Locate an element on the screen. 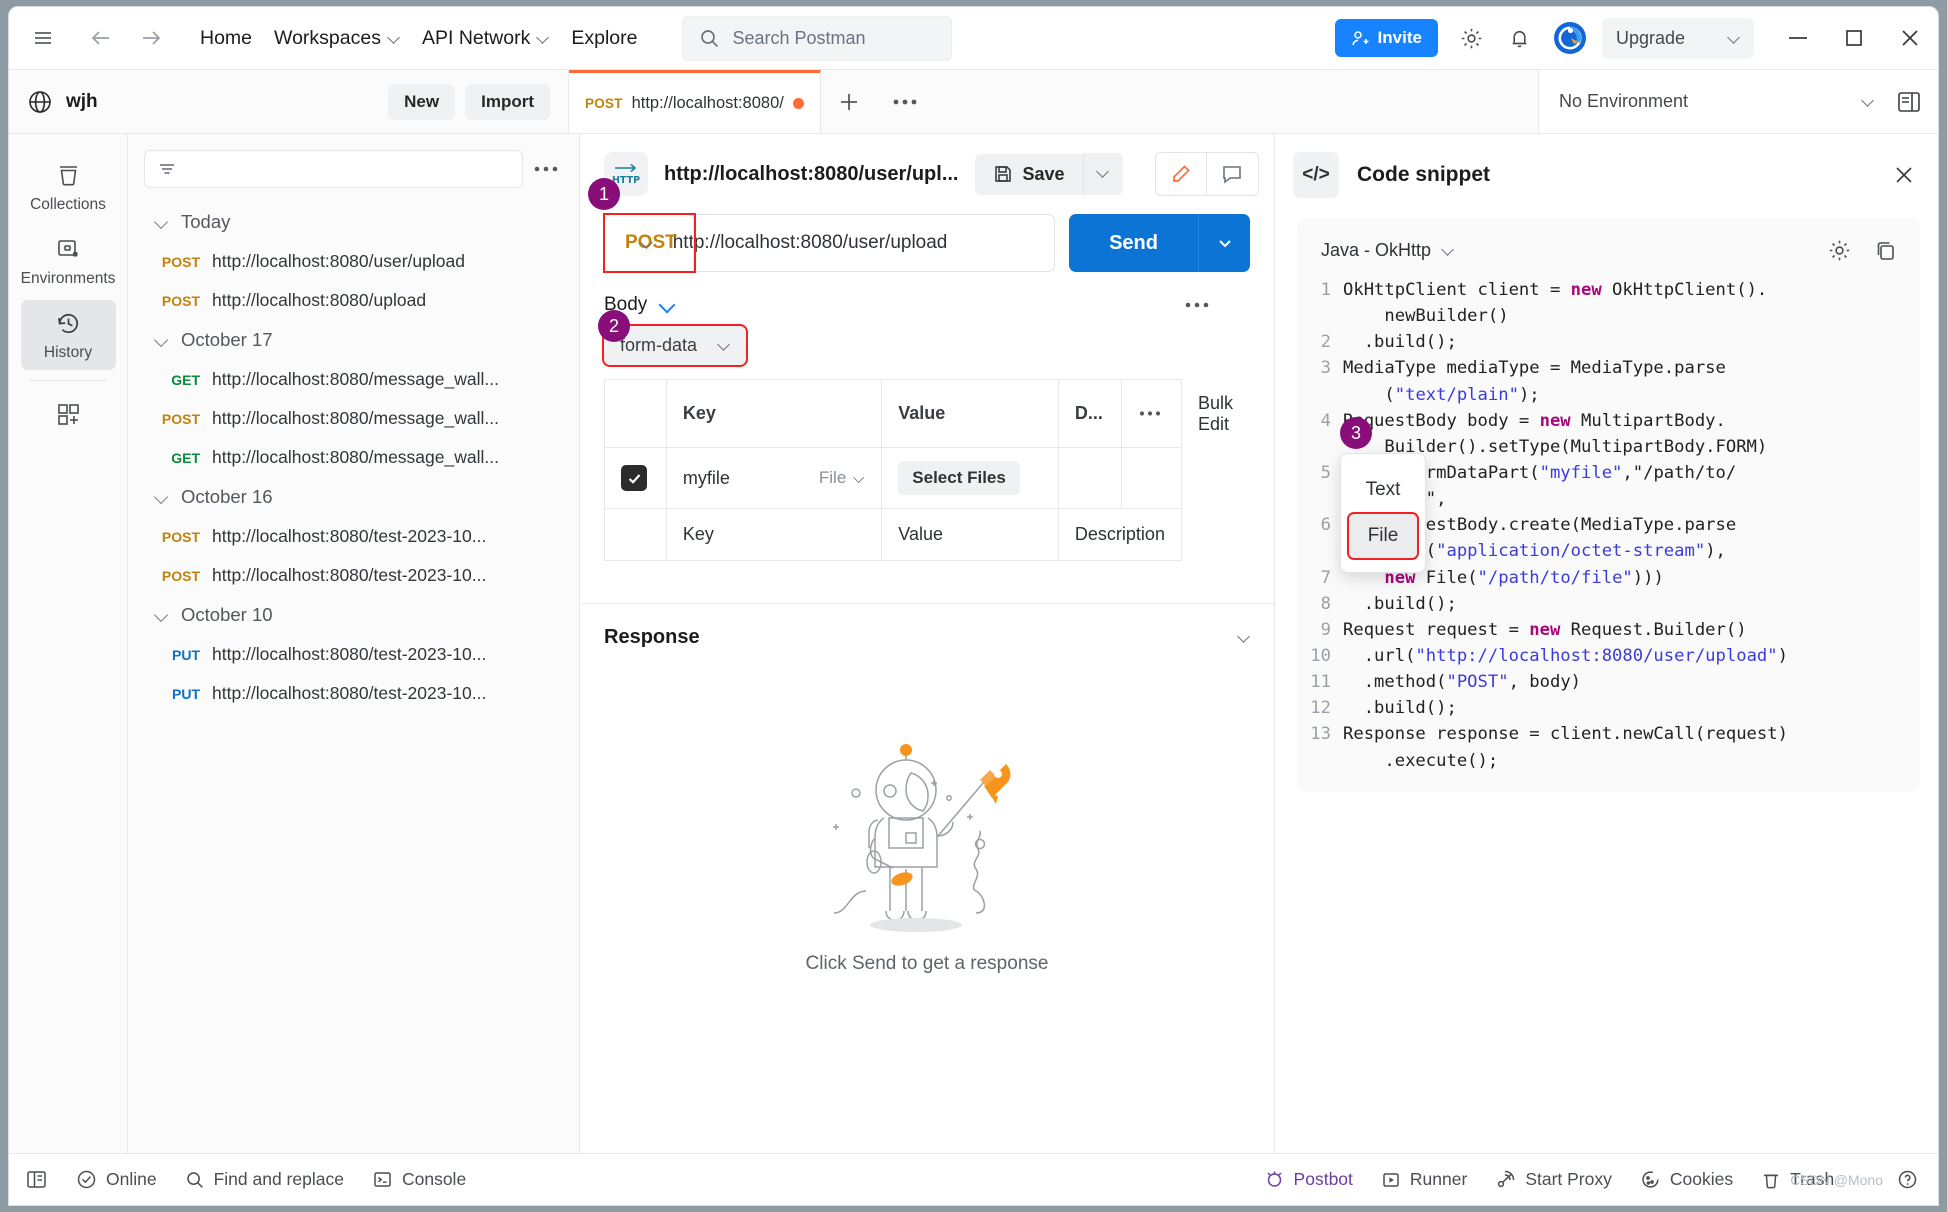  header-options-icon is located at coordinates (1151, 413).